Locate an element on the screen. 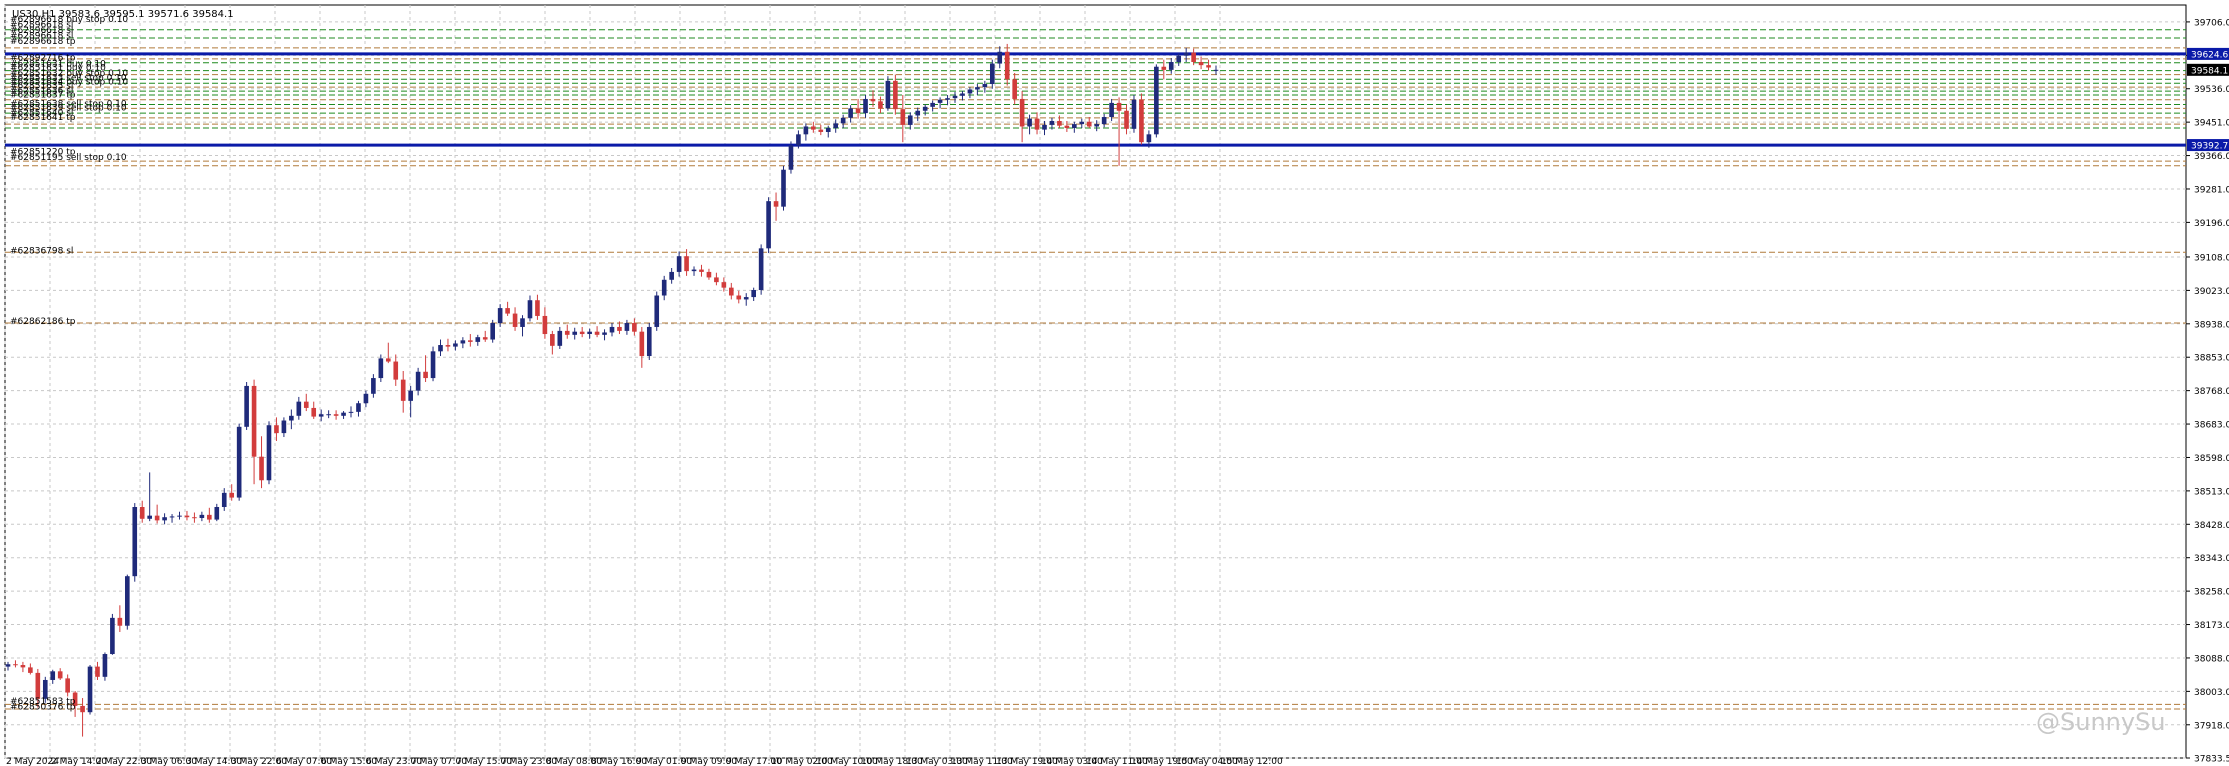 The width and height of the screenshot is (2229, 766). y-tick-label: 38938.0 is located at coordinates (2211, 325).